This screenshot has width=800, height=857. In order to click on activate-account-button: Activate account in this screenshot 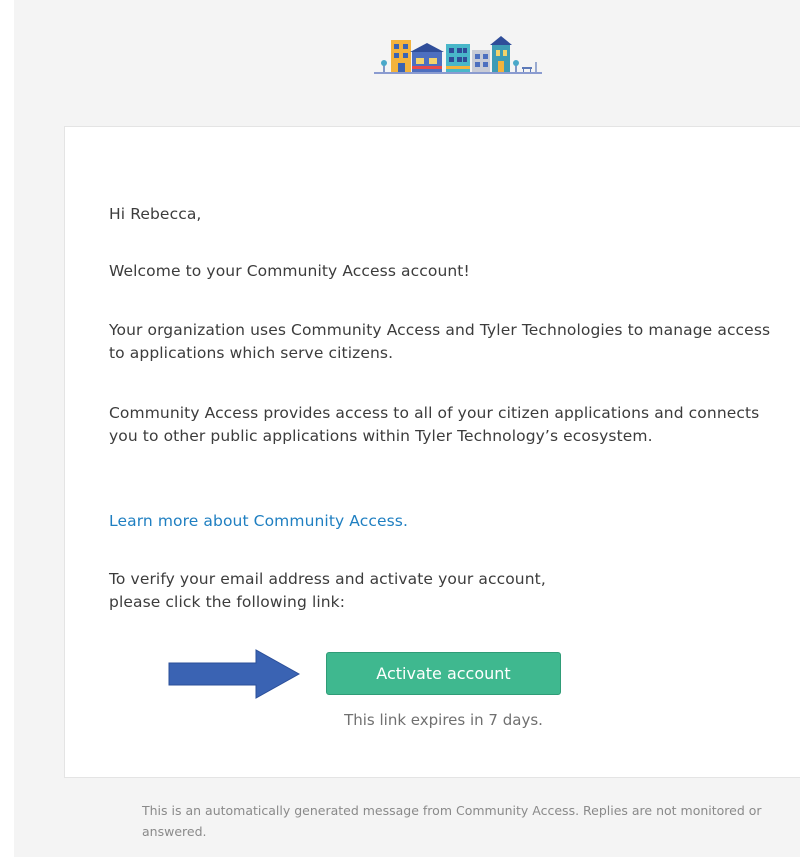, I will do `click(443, 673)`.